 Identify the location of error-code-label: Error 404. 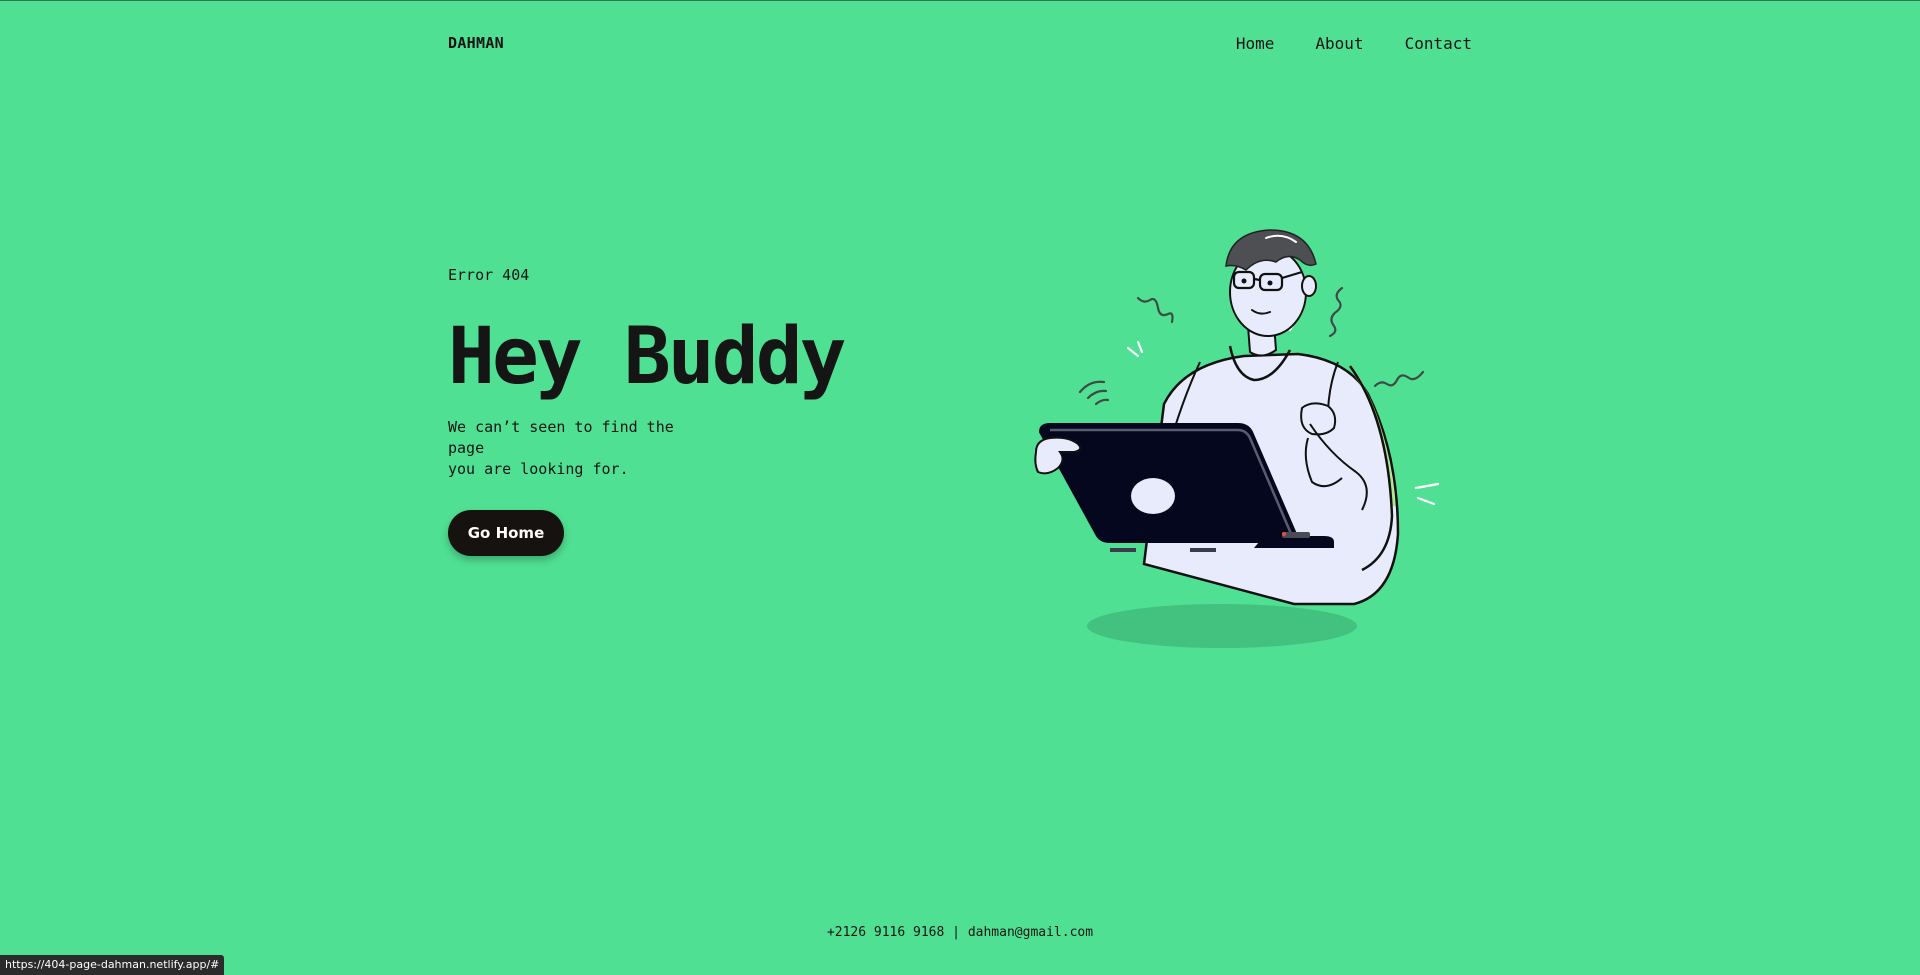
(489, 275).